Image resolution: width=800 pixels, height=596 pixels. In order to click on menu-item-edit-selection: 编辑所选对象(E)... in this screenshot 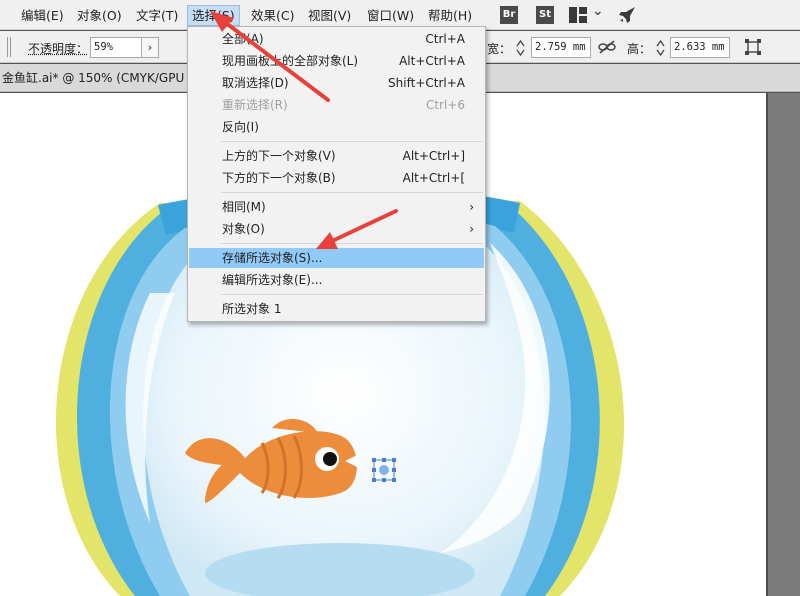, I will do `click(336, 280)`.